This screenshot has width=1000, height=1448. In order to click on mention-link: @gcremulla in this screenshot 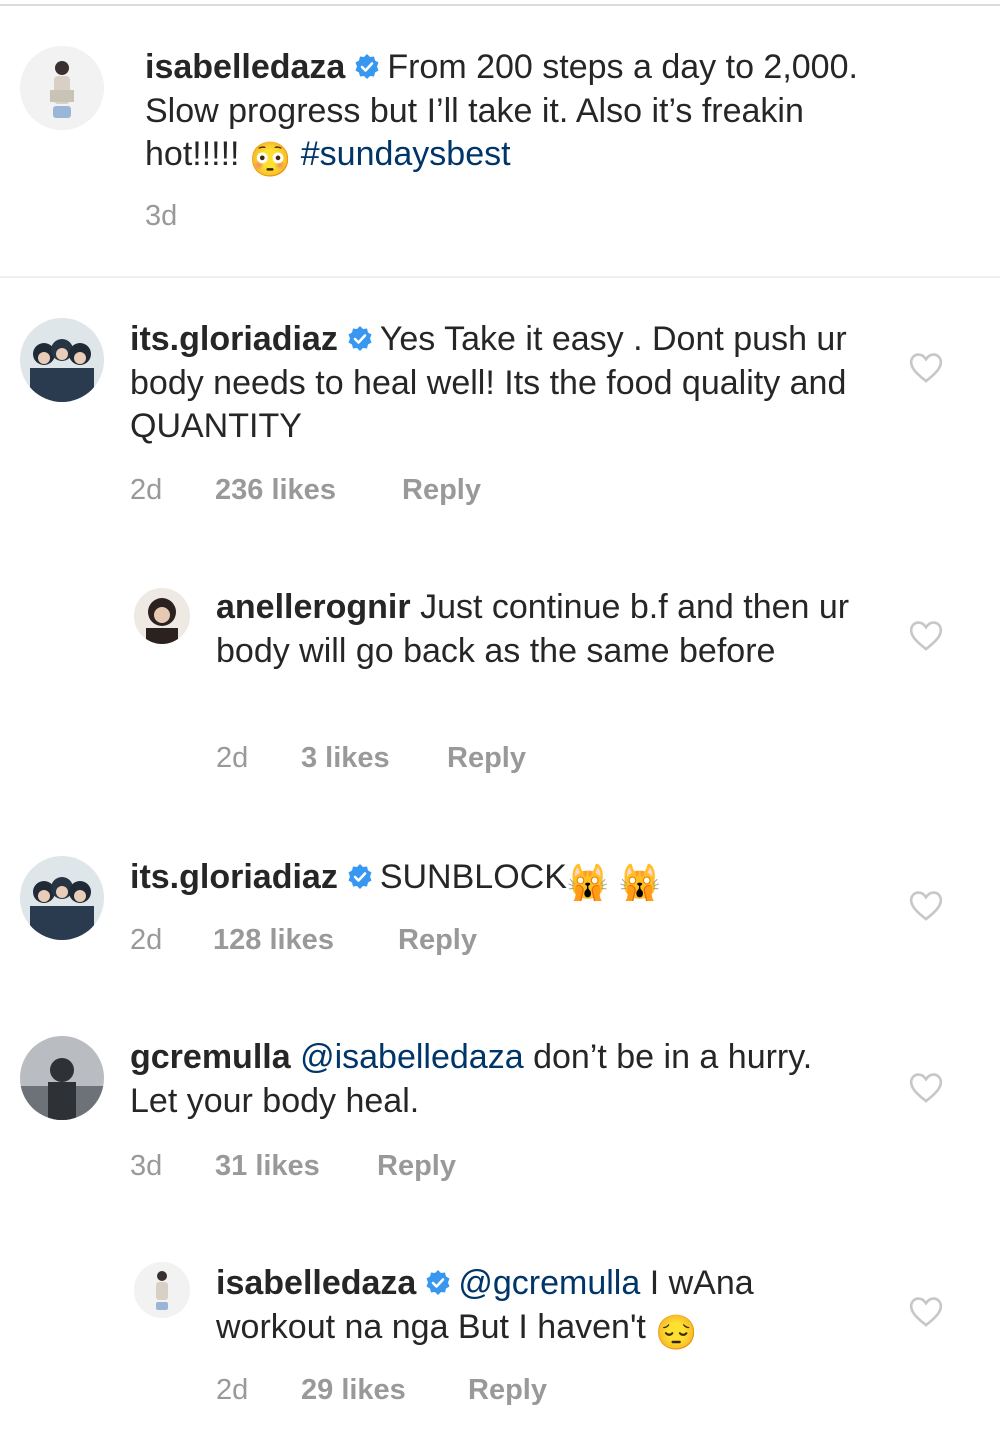, I will do `click(549, 1283)`.